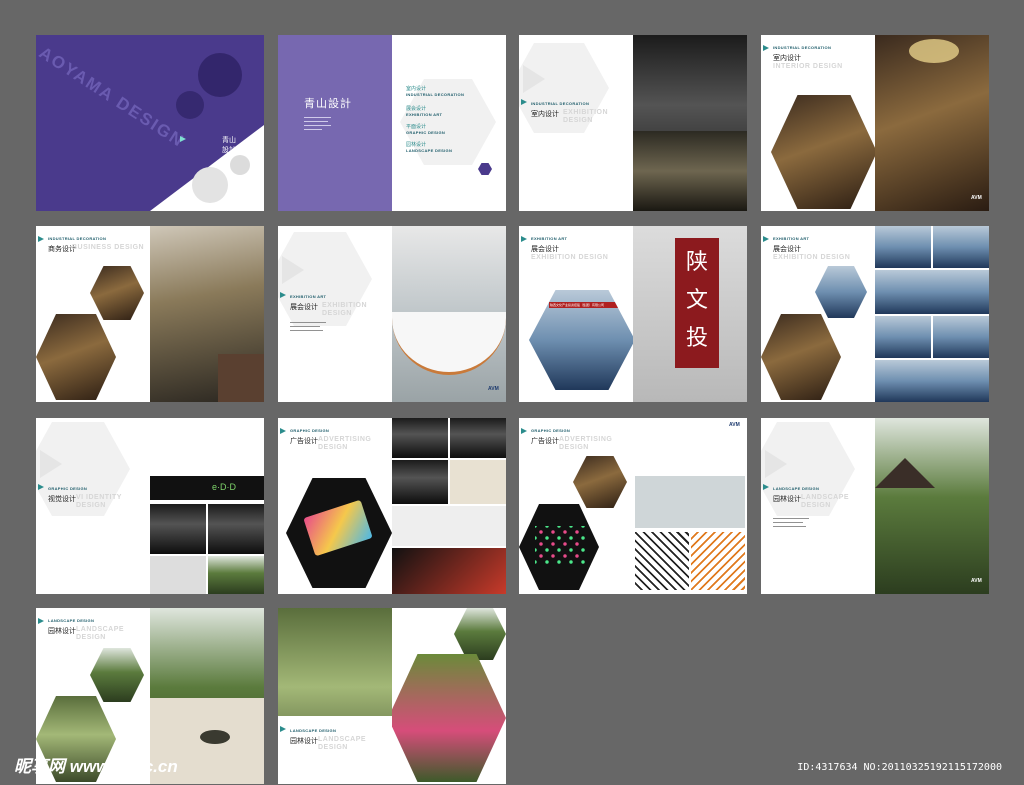  What do you see at coordinates (210, 143) in the screenshot?
I see `cover-logo-box: 青山設計` at bounding box center [210, 143].